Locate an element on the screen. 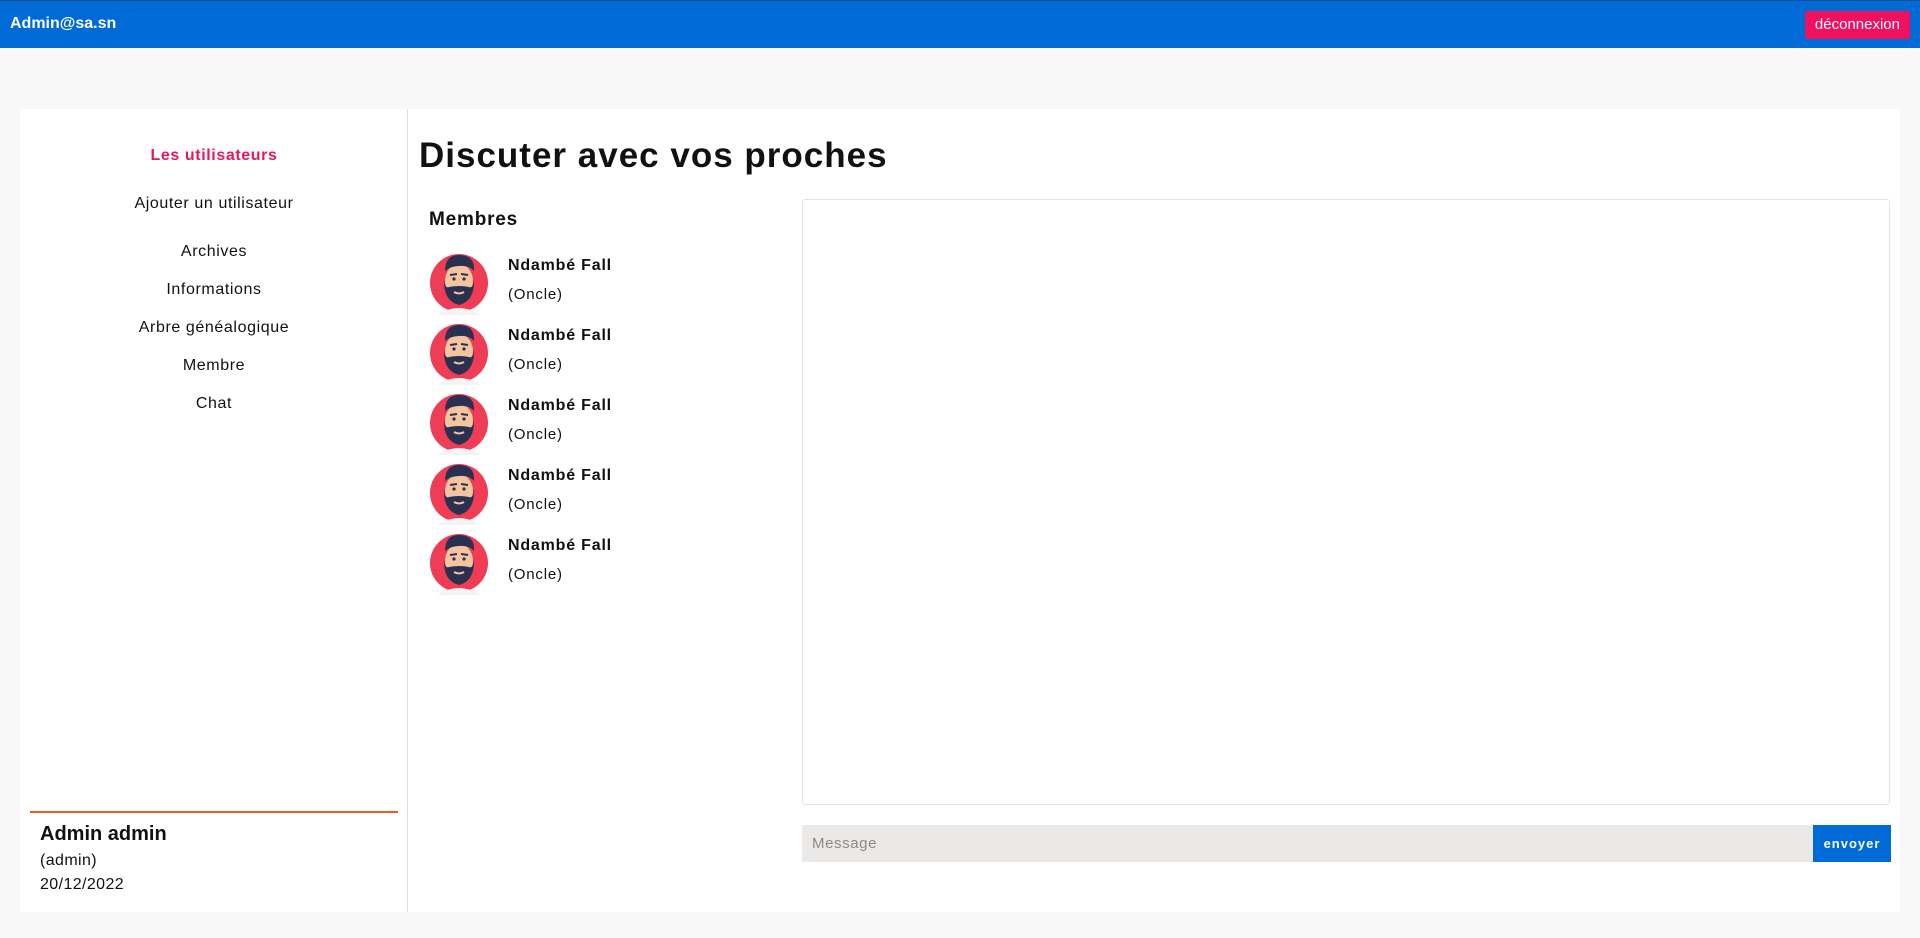 This screenshot has width=1920, height=938. user-email: Admin@sa.sn is located at coordinates (63, 23).